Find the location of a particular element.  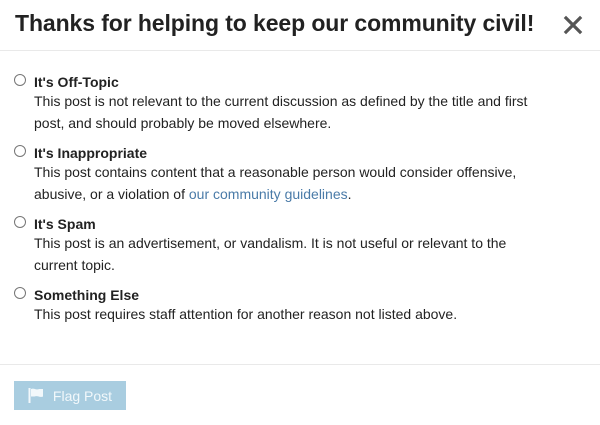

option-title: It's Inappropriate is located at coordinates (310, 153).